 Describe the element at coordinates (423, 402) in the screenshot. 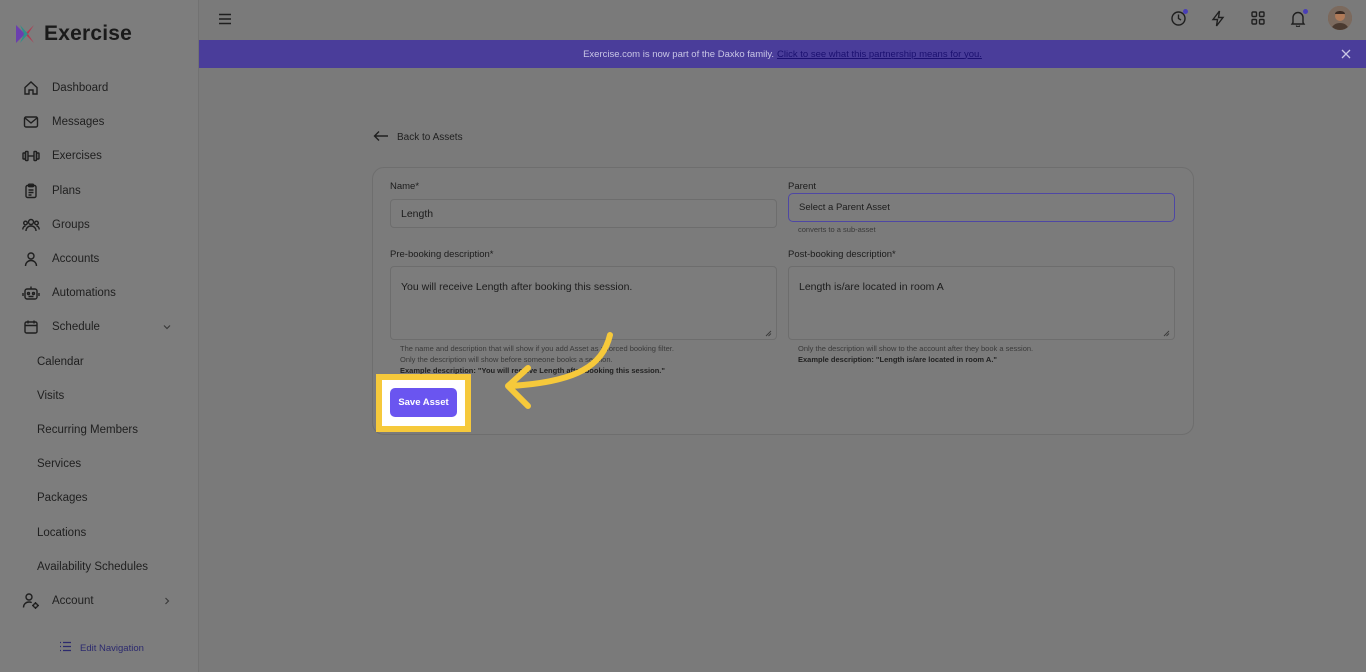

I see `save-asset-button: Save Asset` at that location.